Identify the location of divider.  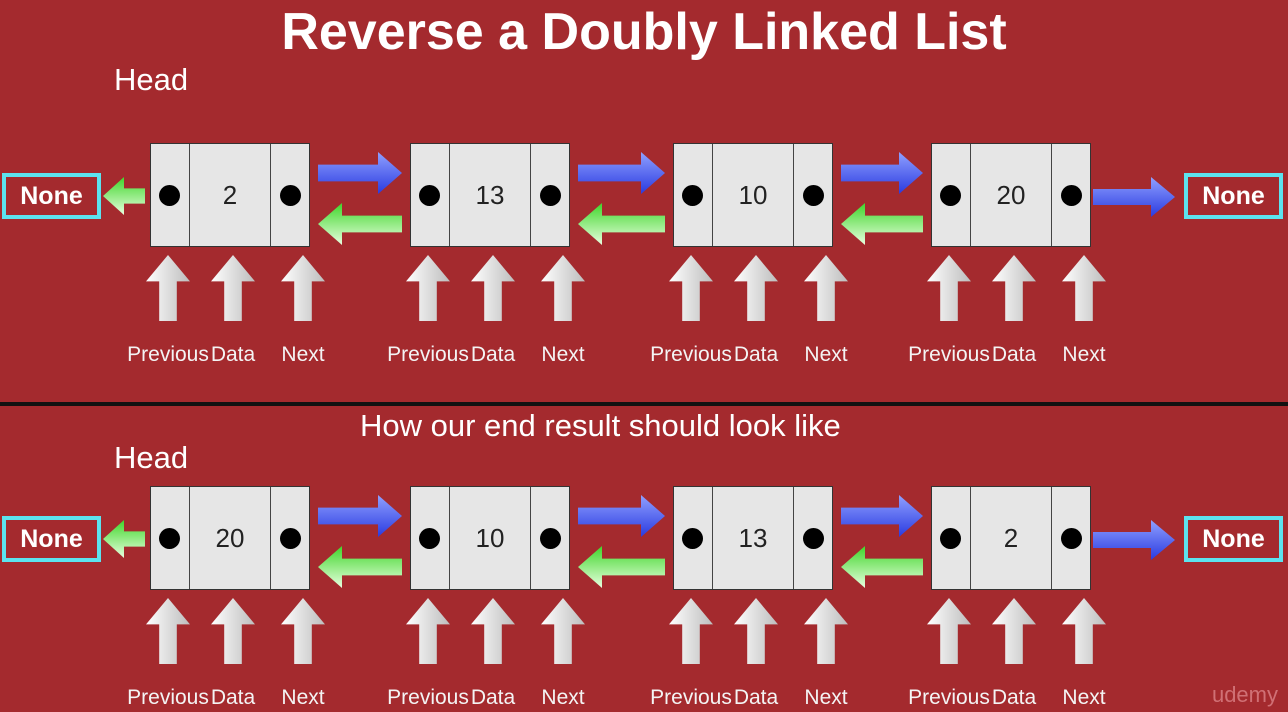
(644, 404).